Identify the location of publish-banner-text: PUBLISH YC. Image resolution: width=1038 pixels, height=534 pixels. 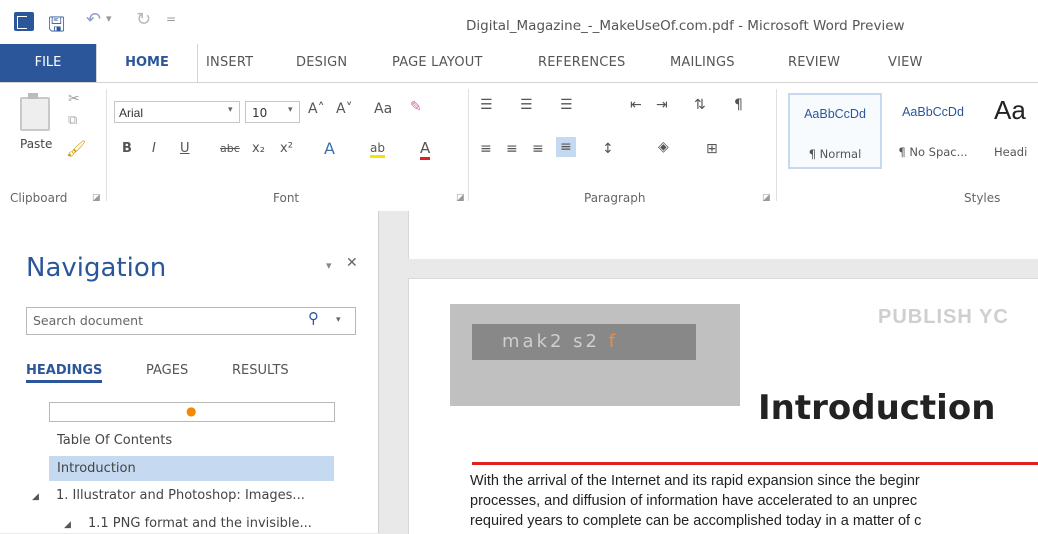
(943, 317).